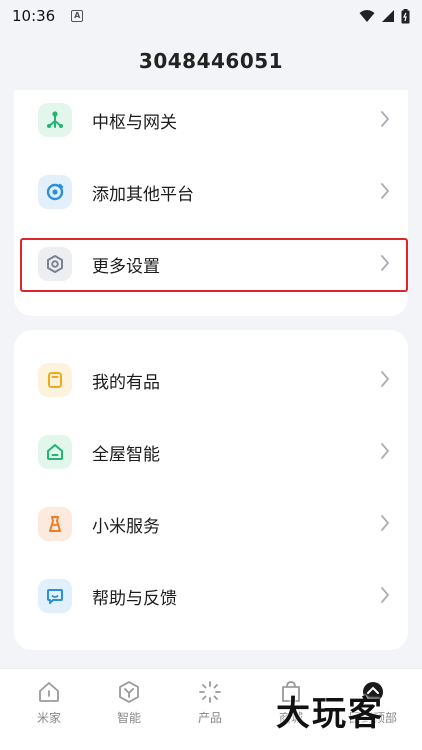 The image size is (422, 750). I want to click on notification-icon: A, so click(77, 16).